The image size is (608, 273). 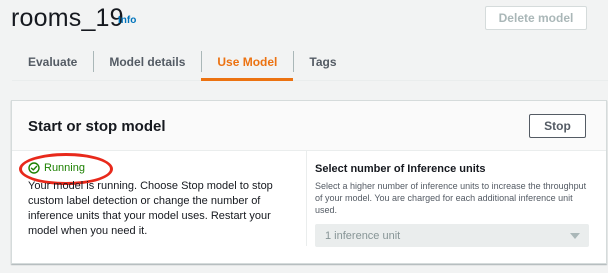 What do you see at coordinates (322, 61) in the screenshot?
I see `tab-tags: Tags` at bounding box center [322, 61].